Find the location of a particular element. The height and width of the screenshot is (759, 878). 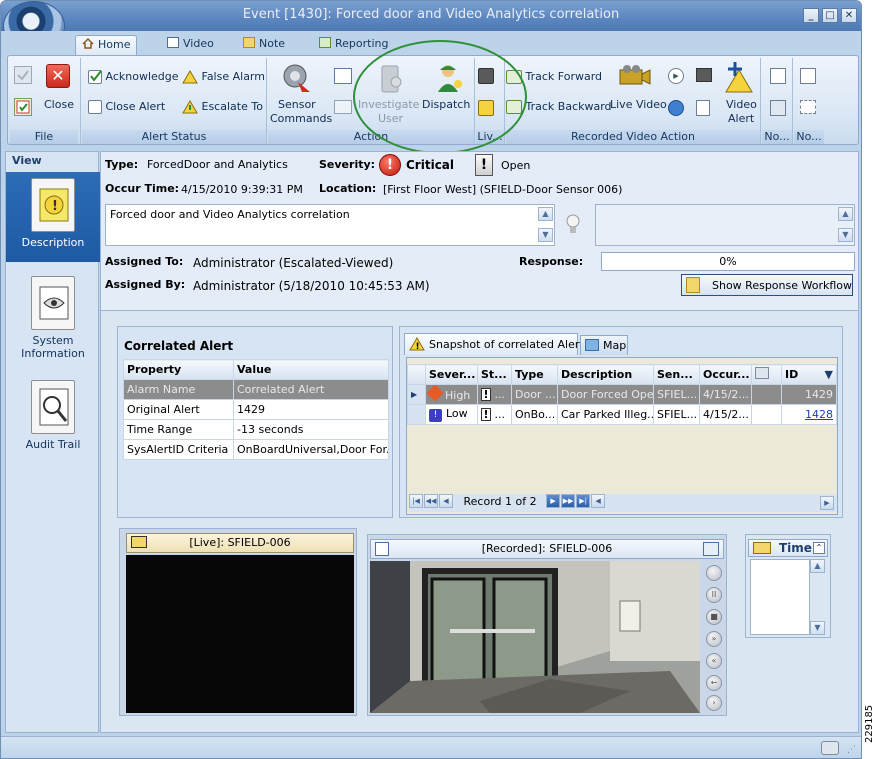

video-alert-icon is located at coordinates (739, 78).